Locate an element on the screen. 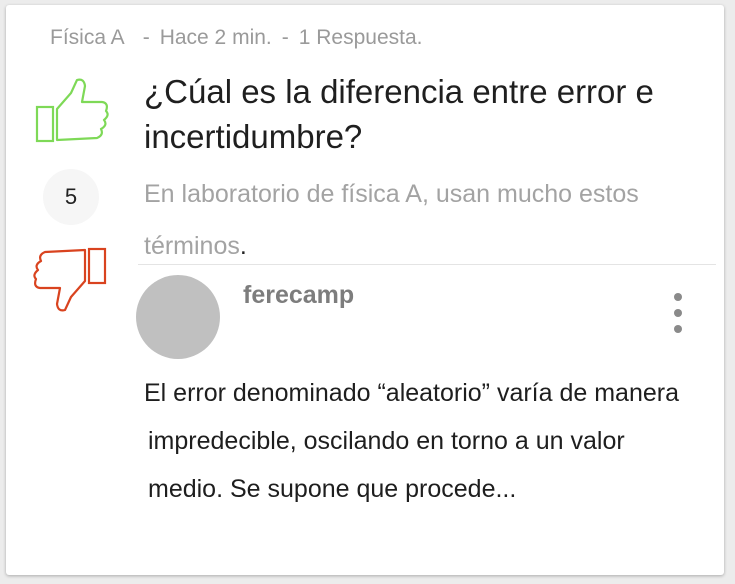 The height and width of the screenshot is (584, 735). time-label: Hace 2 min. is located at coordinates (215, 37).